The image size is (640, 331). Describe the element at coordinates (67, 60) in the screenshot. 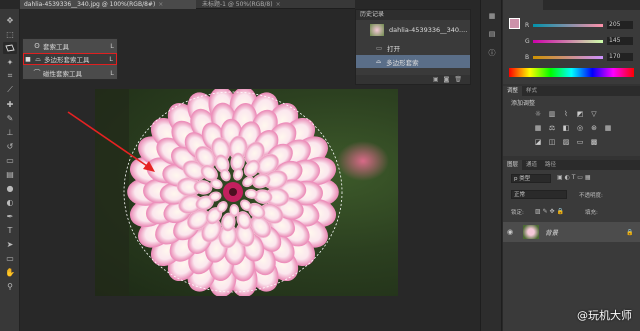

I see `flyout-label: 多边形套索工具` at that location.